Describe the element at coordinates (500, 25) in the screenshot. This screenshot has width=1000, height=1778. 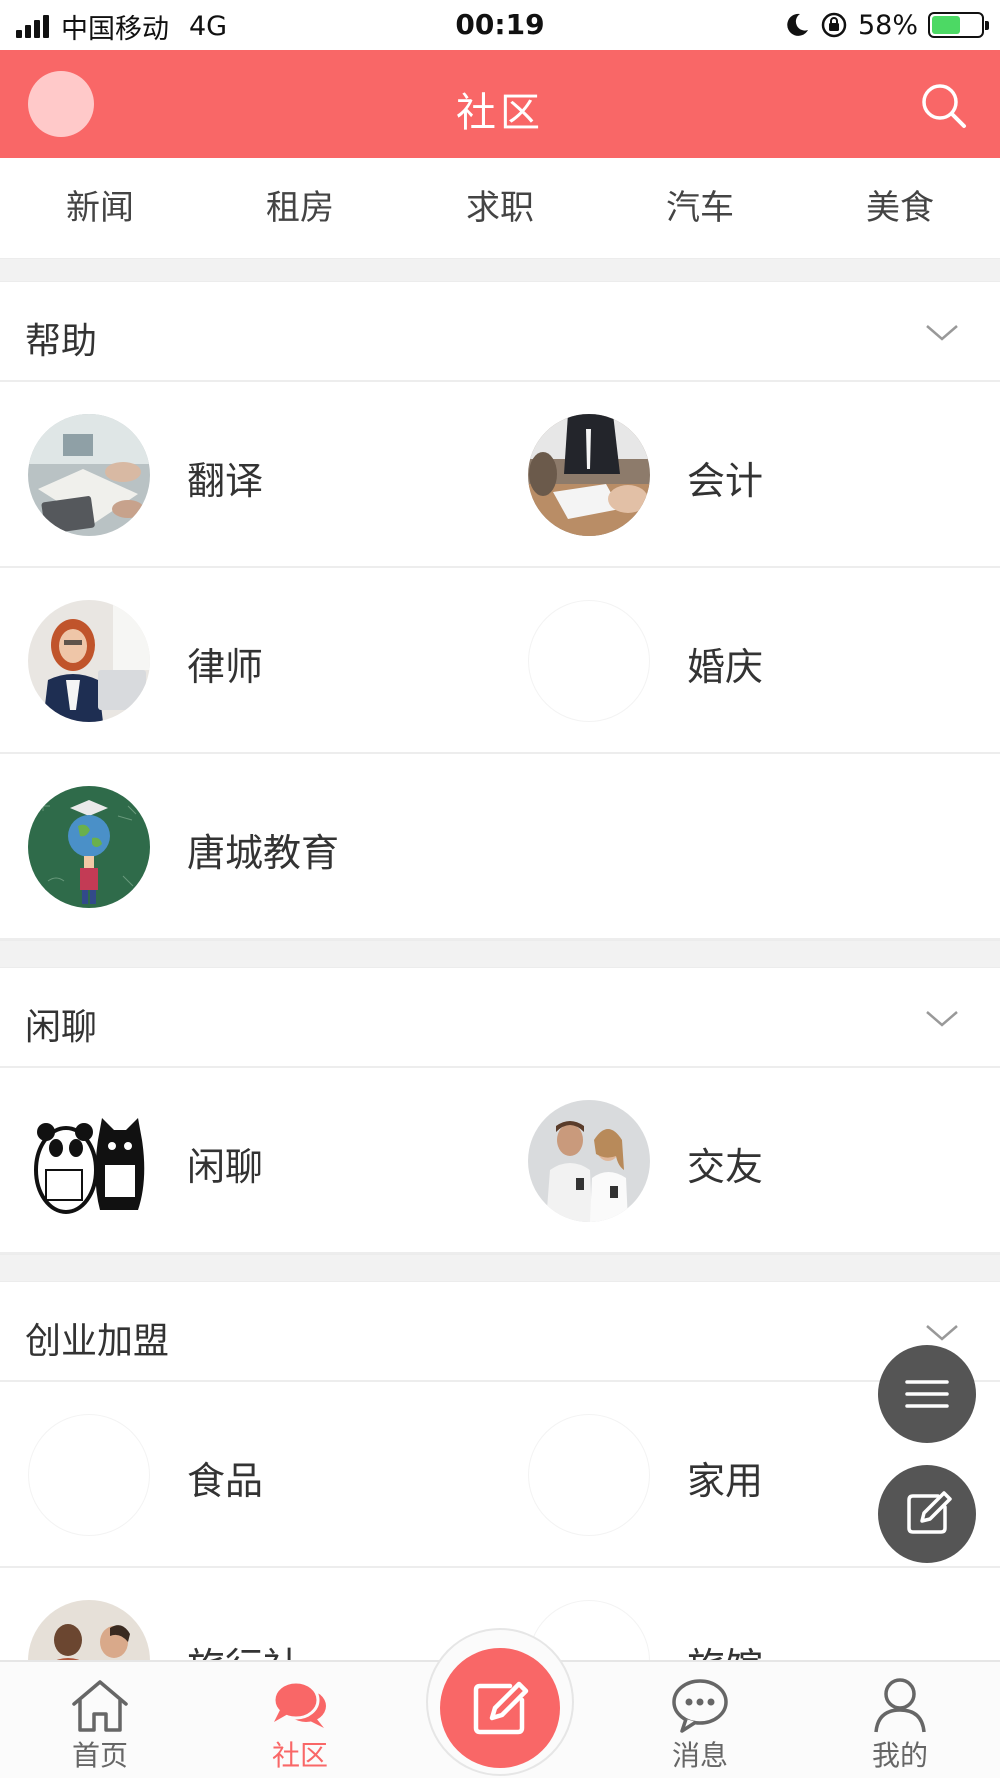
I see `status-bar: 中国移动 4G 00:19 58%` at that location.